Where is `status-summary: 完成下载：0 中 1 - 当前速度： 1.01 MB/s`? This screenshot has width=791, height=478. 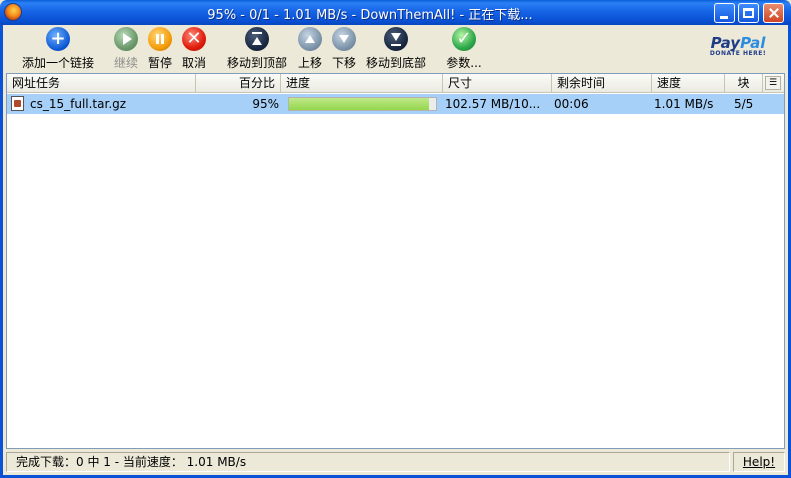
status-summary: 完成下载：0 中 1 - 当前速度： 1.01 MB/s is located at coordinates (368, 462).